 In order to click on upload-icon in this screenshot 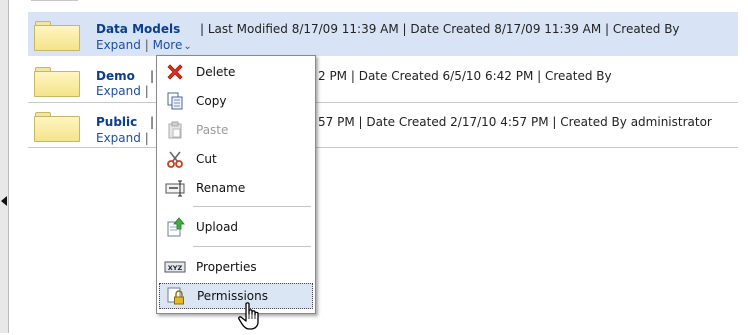, I will do `click(175, 227)`.